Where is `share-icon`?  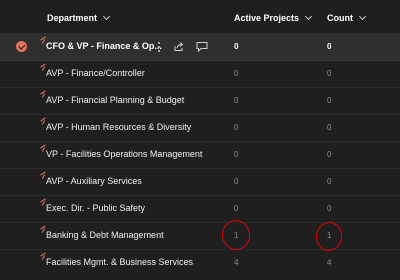 share-icon is located at coordinates (178, 46).